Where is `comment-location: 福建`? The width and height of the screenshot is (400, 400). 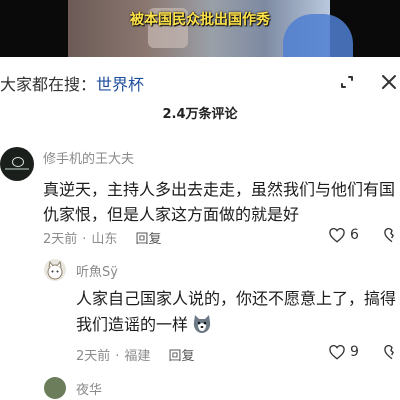
comment-location: 福建 is located at coordinates (137, 356).